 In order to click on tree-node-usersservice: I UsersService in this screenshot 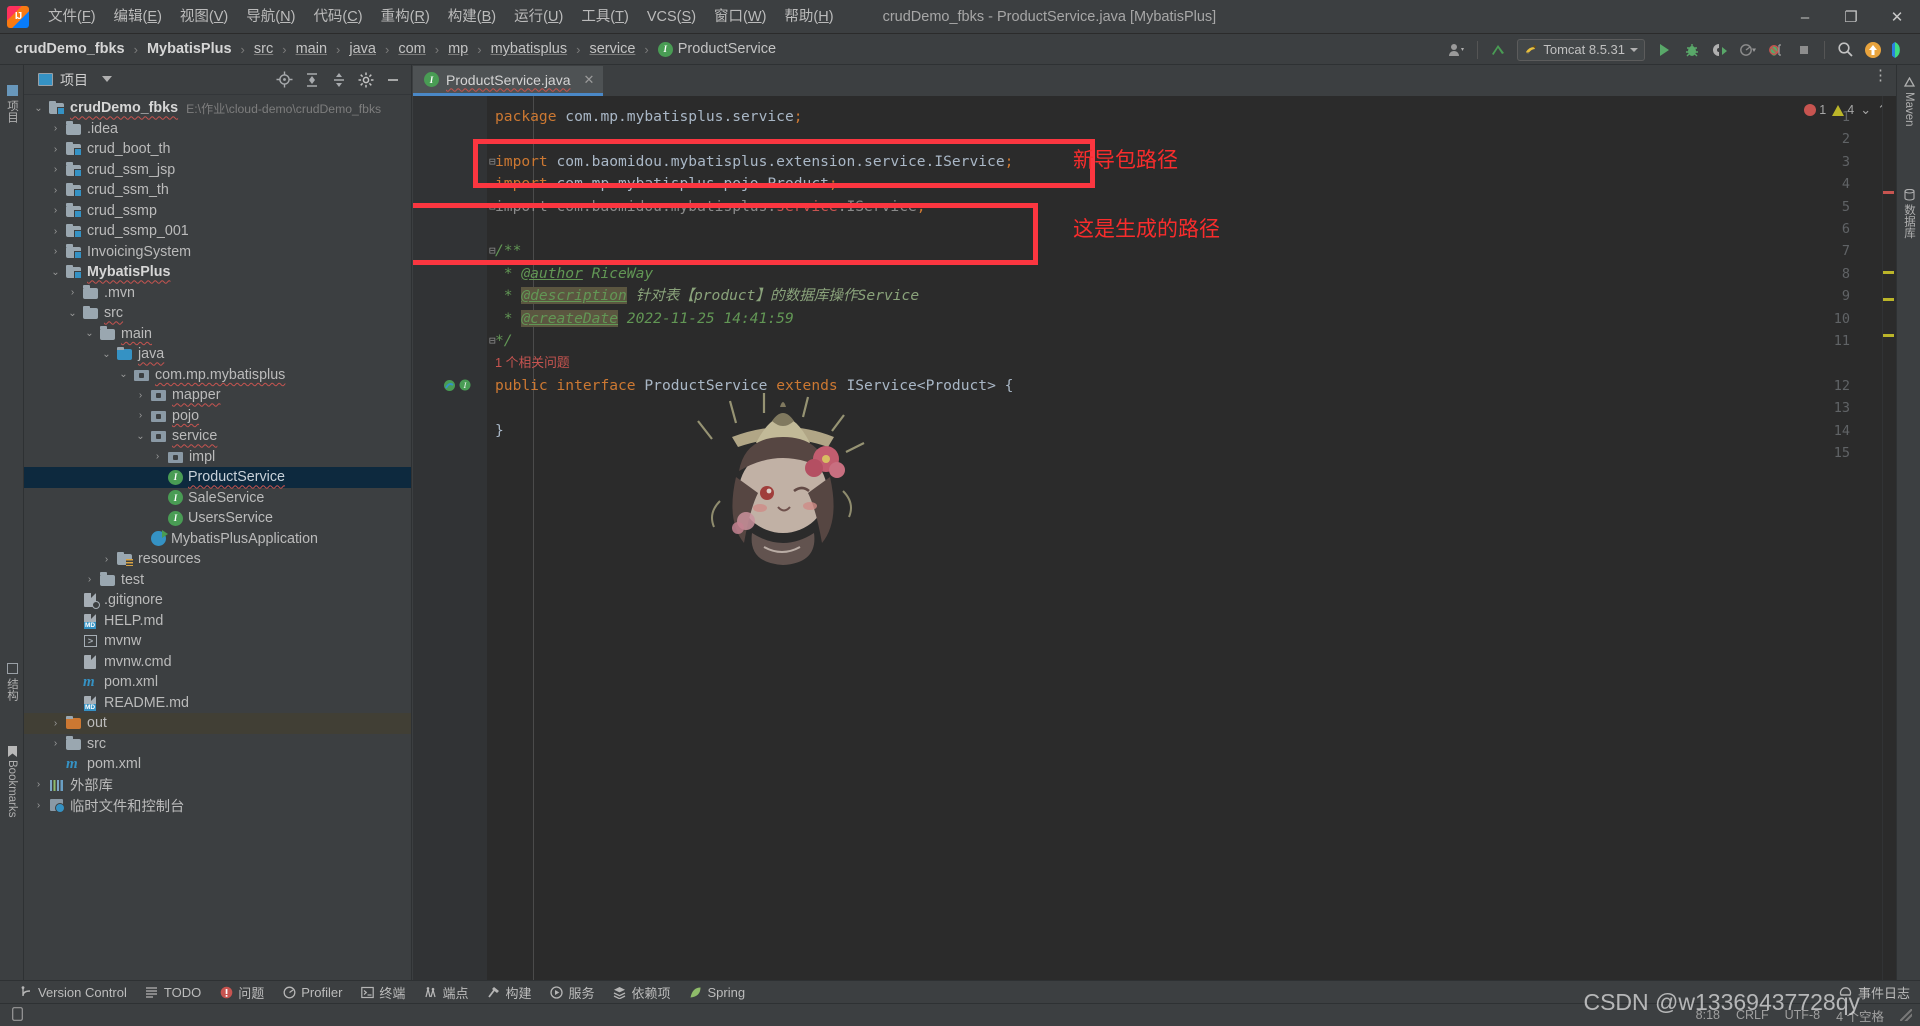, I will do `click(217, 518)`.